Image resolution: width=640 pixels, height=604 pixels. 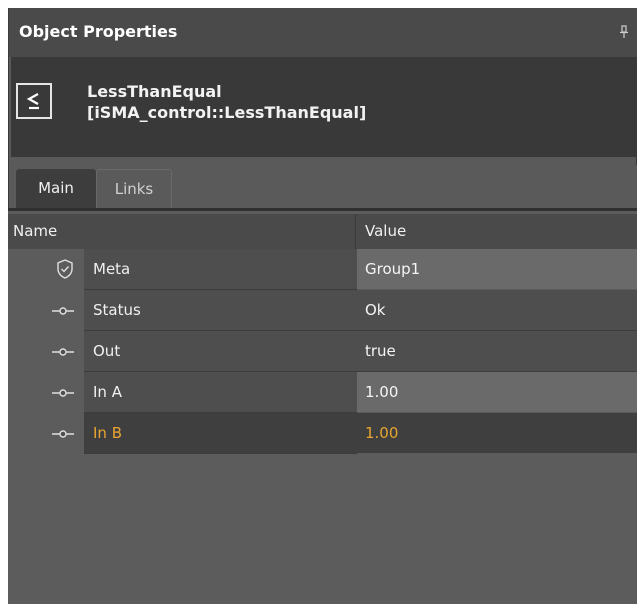 What do you see at coordinates (34, 101) in the screenshot?
I see `less-than-equal-icon` at bounding box center [34, 101].